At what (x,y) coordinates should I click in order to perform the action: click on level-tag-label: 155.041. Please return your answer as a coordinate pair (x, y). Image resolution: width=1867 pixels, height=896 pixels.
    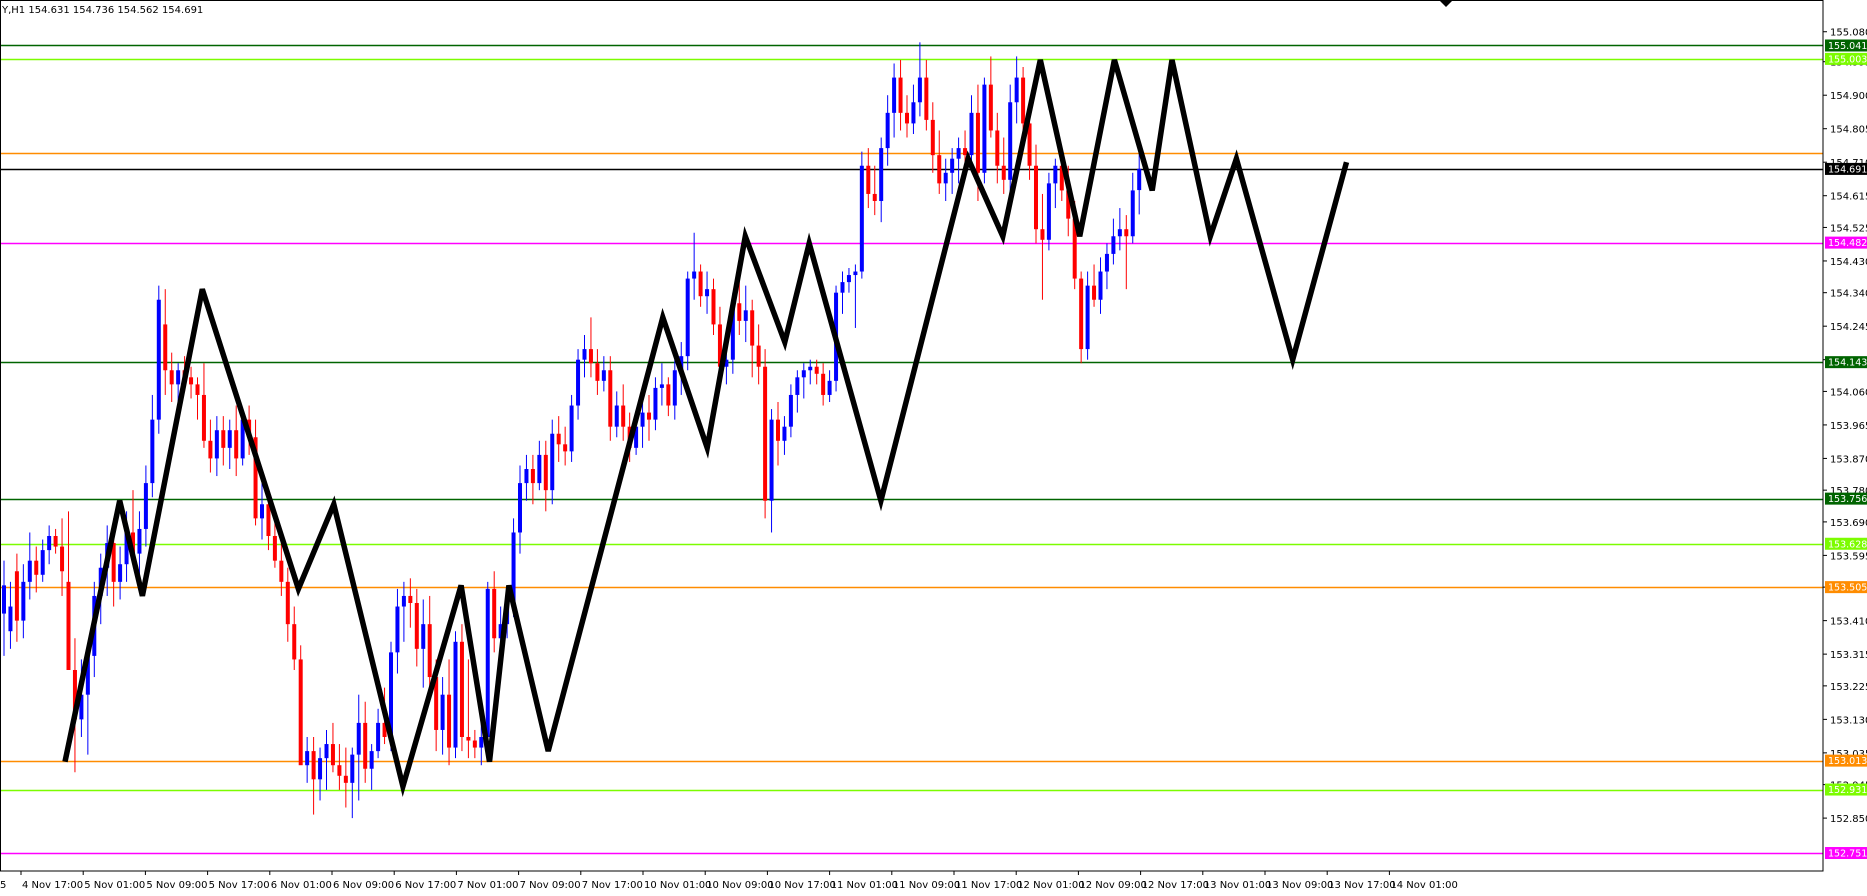
    Looking at the image, I should click on (1847, 46).